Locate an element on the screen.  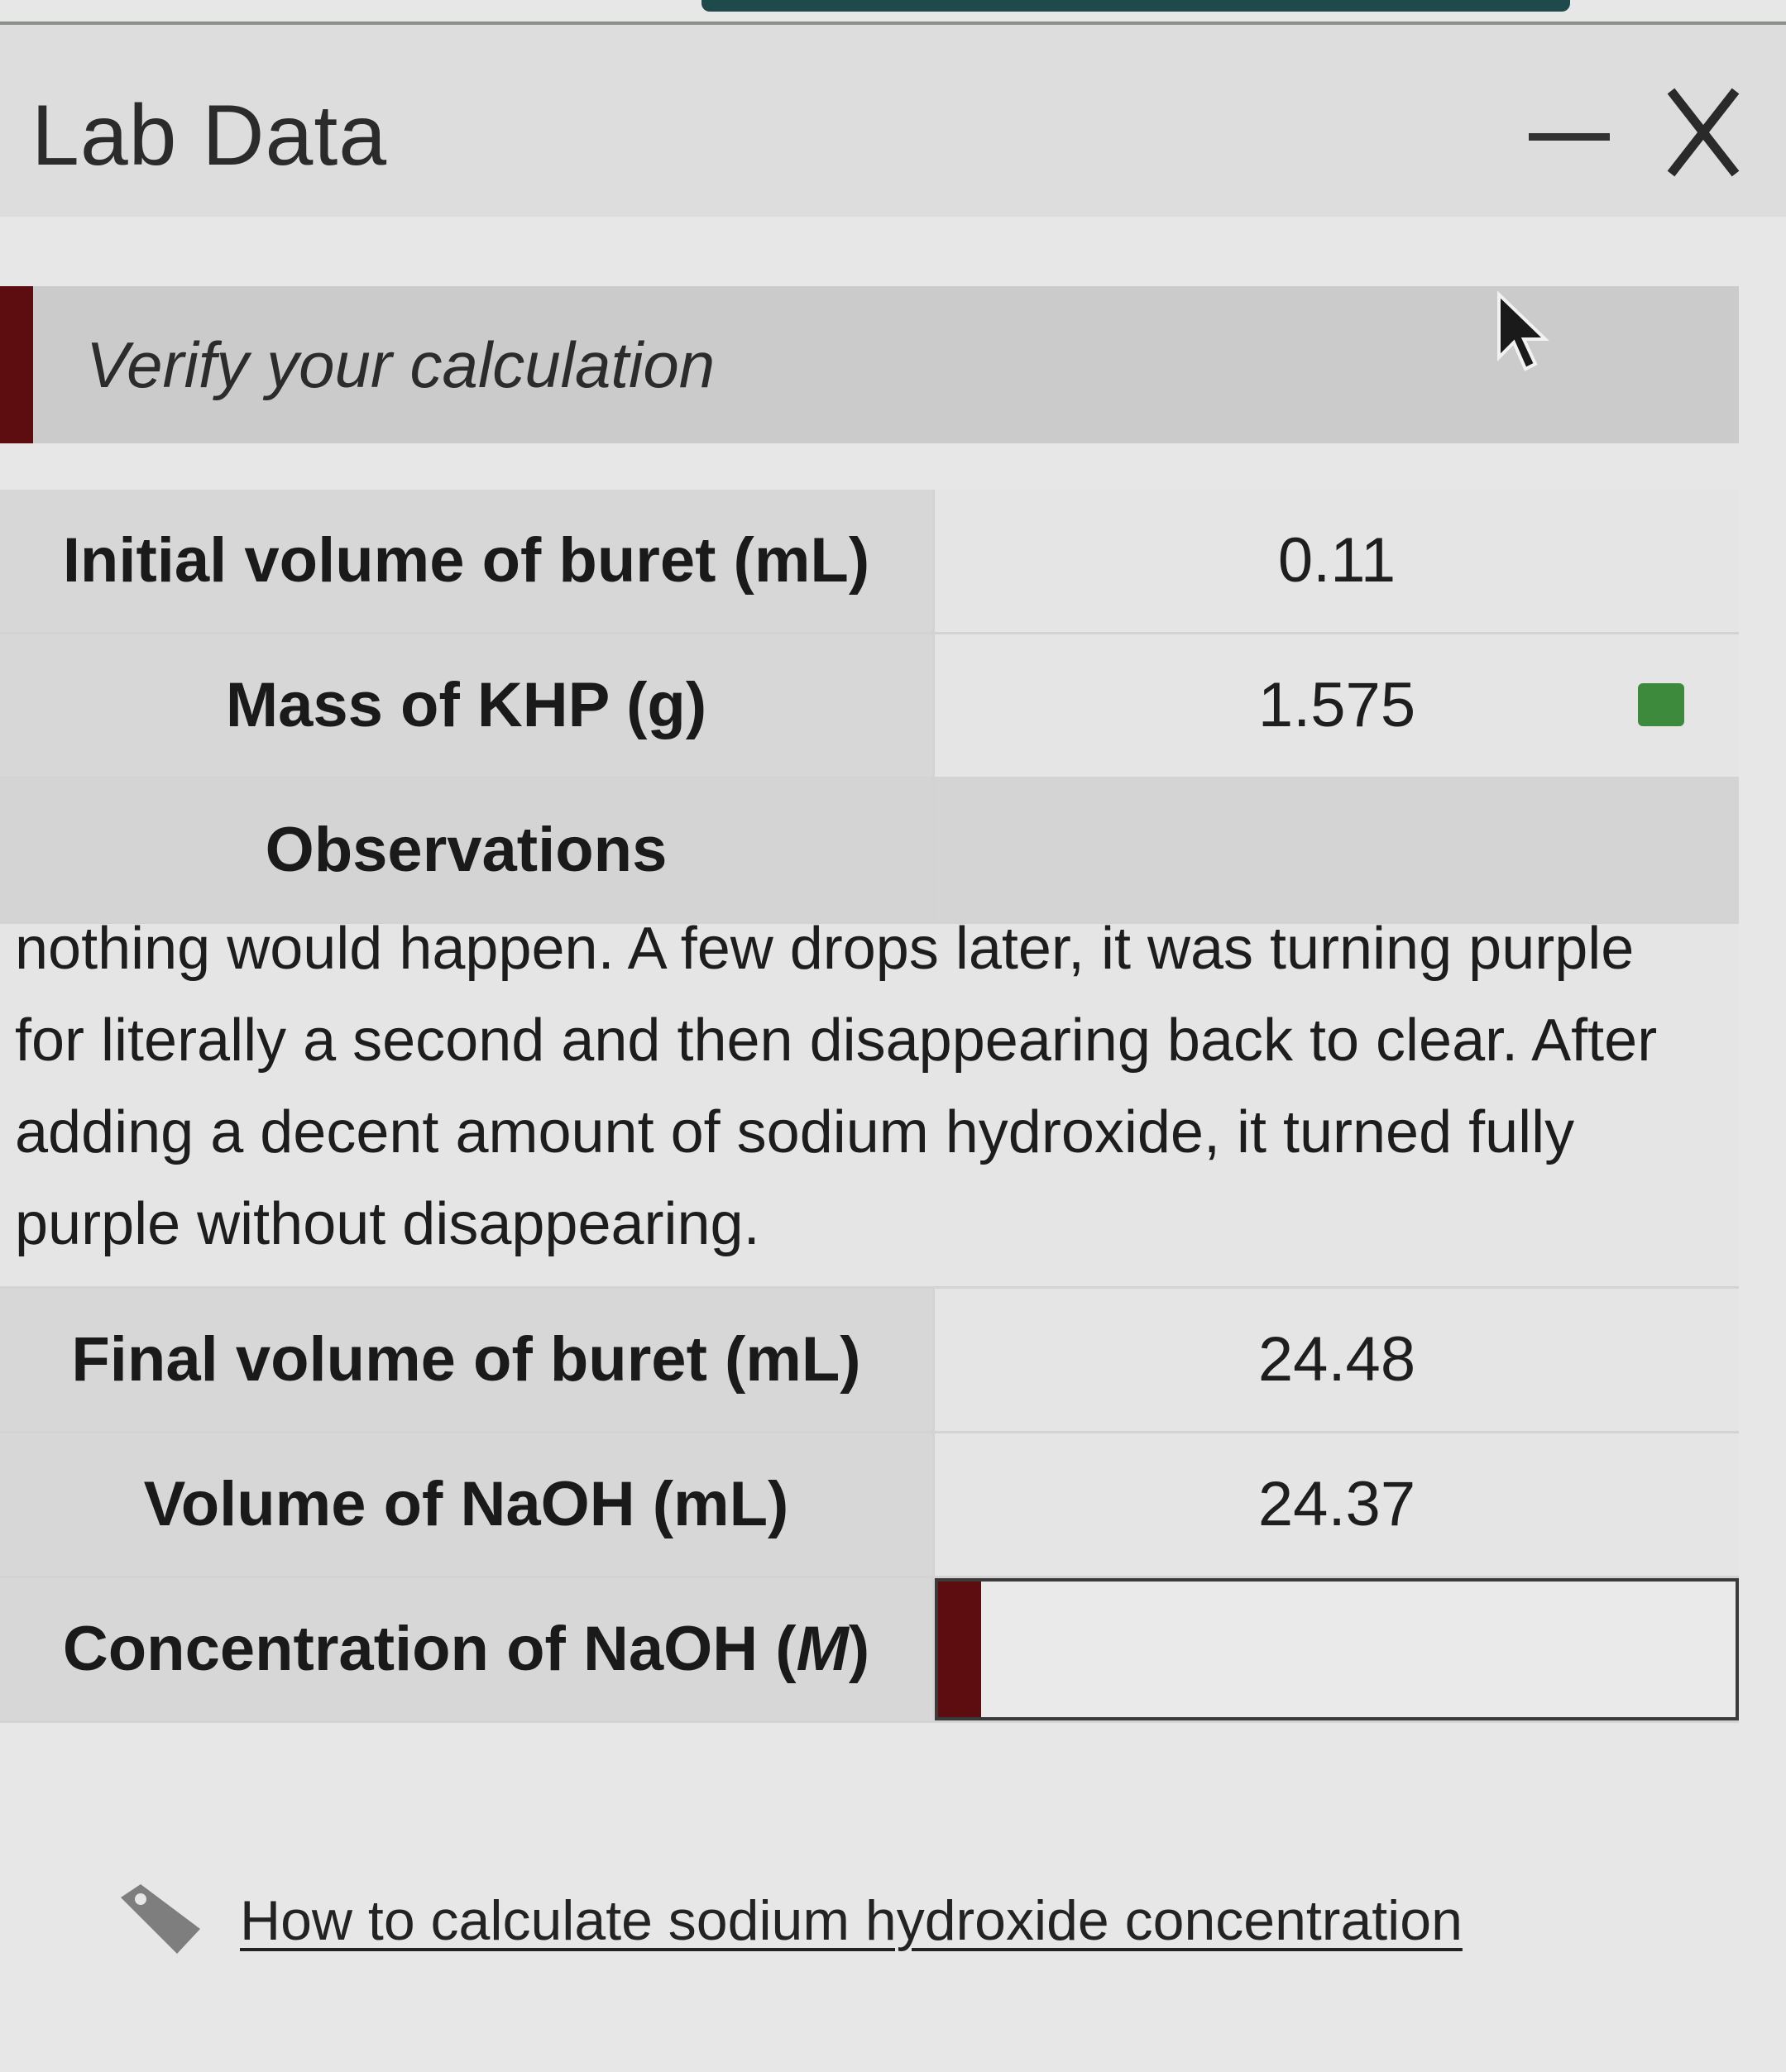
observations-label: Observations is located at coordinates (468, 850).